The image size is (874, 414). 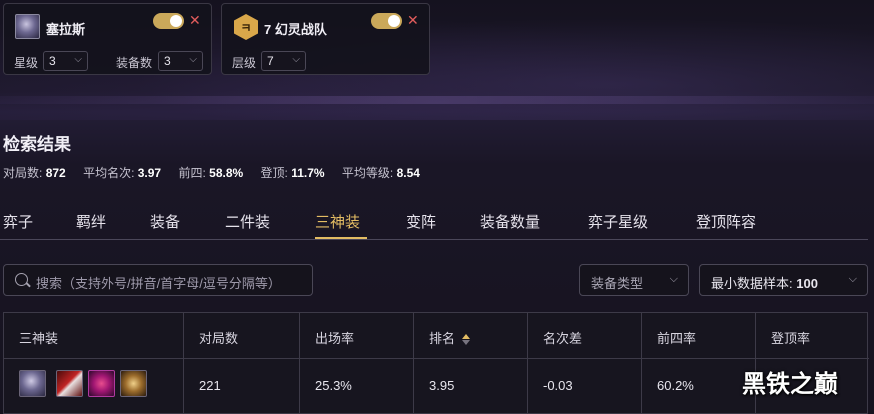 What do you see at coordinates (408, 173) in the screenshot?
I see `stat-avg-level-value: 8.54` at bounding box center [408, 173].